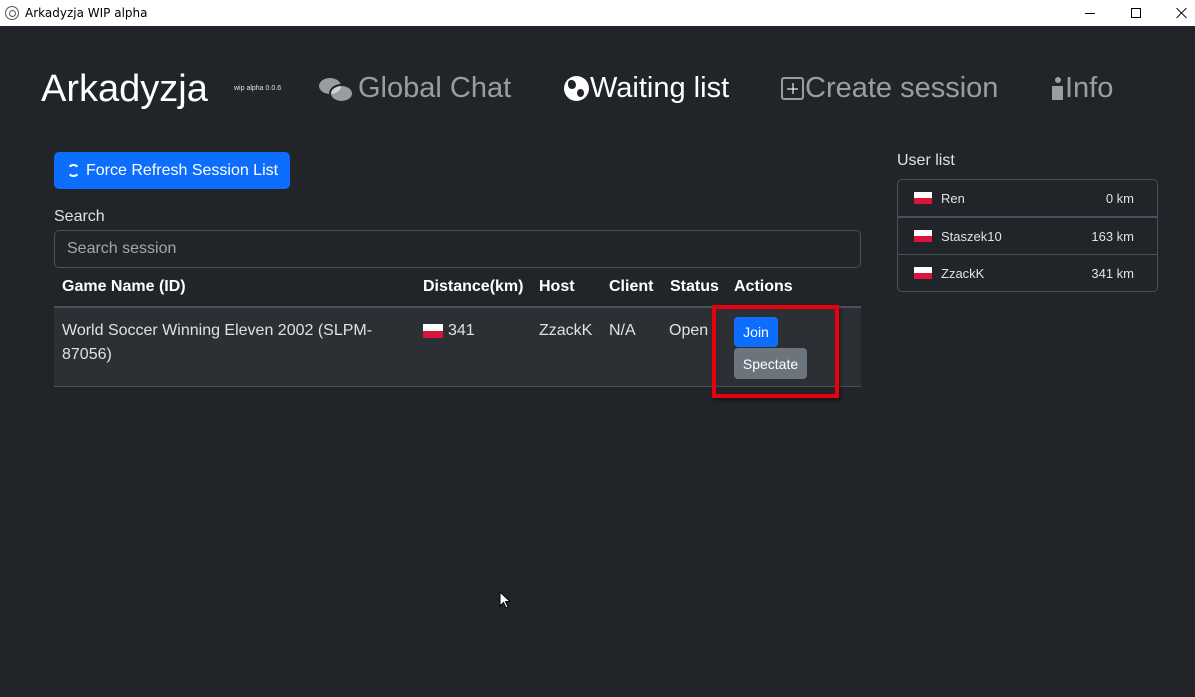 The height and width of the screenshot is (697, 1195). I want to click on nav-waiting-list: Waiting list, so click(646, 88).